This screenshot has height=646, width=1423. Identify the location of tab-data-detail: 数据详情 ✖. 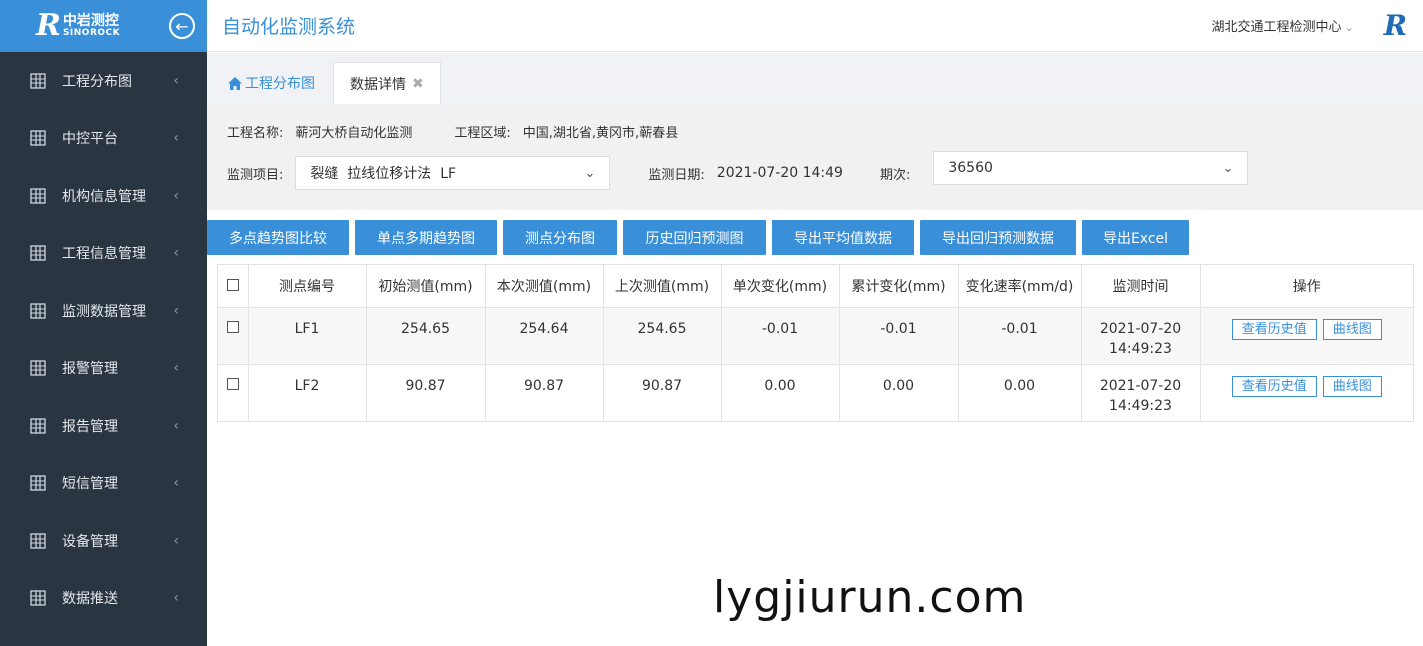
(387, 83).